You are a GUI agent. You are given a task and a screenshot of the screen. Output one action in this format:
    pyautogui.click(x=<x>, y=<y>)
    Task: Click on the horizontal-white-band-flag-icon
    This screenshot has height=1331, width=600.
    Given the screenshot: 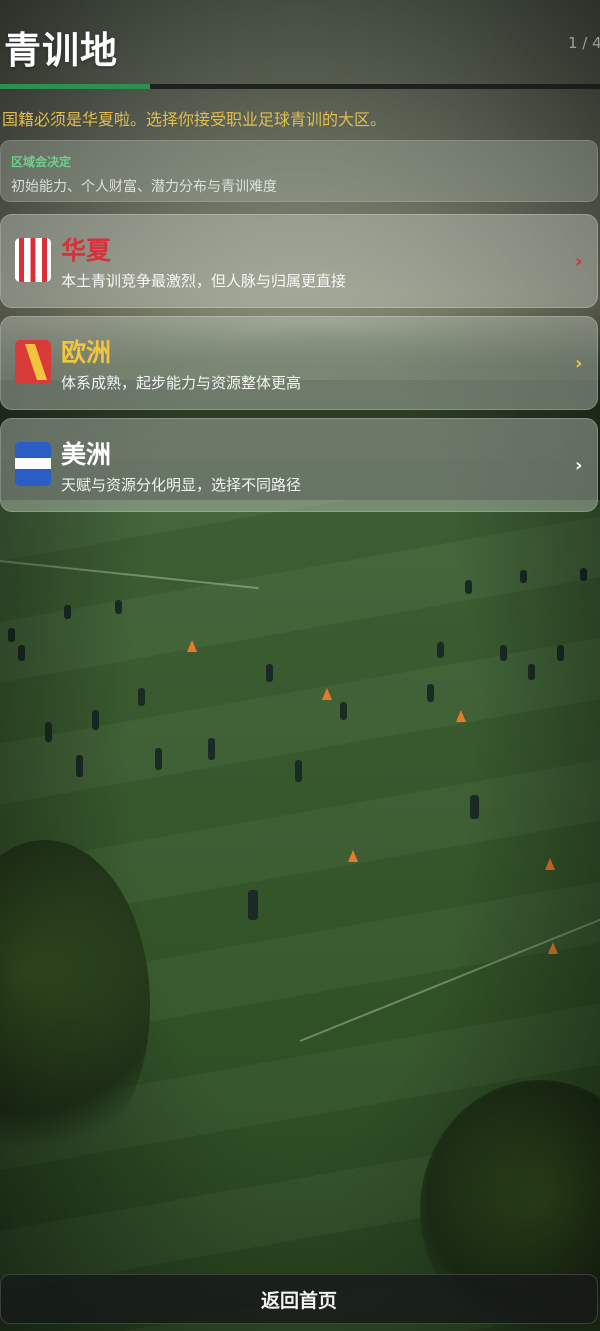 What is the action you would take?
    pyautogui.click(x=33, y=464)
    